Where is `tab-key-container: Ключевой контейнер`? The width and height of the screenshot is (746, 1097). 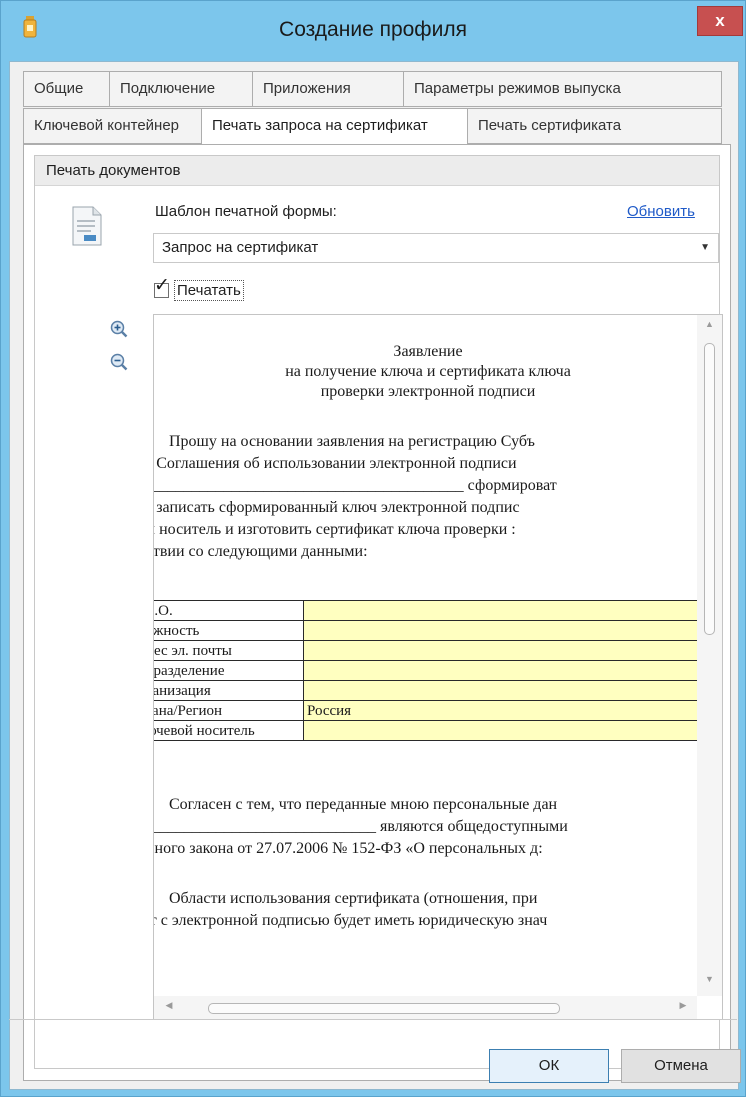
tab-key-container: Ключевой контейнер is located at coordinates (112, 126).